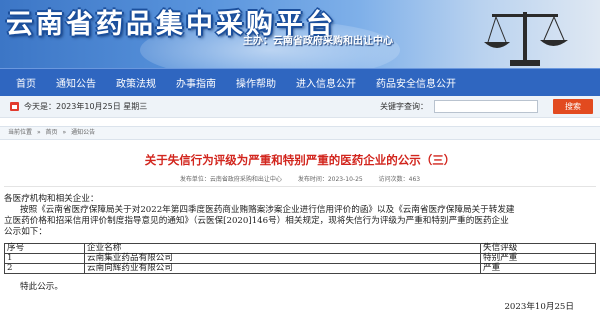  I want to click on breadcrumb-label: 当前位置, so click(20, 132).